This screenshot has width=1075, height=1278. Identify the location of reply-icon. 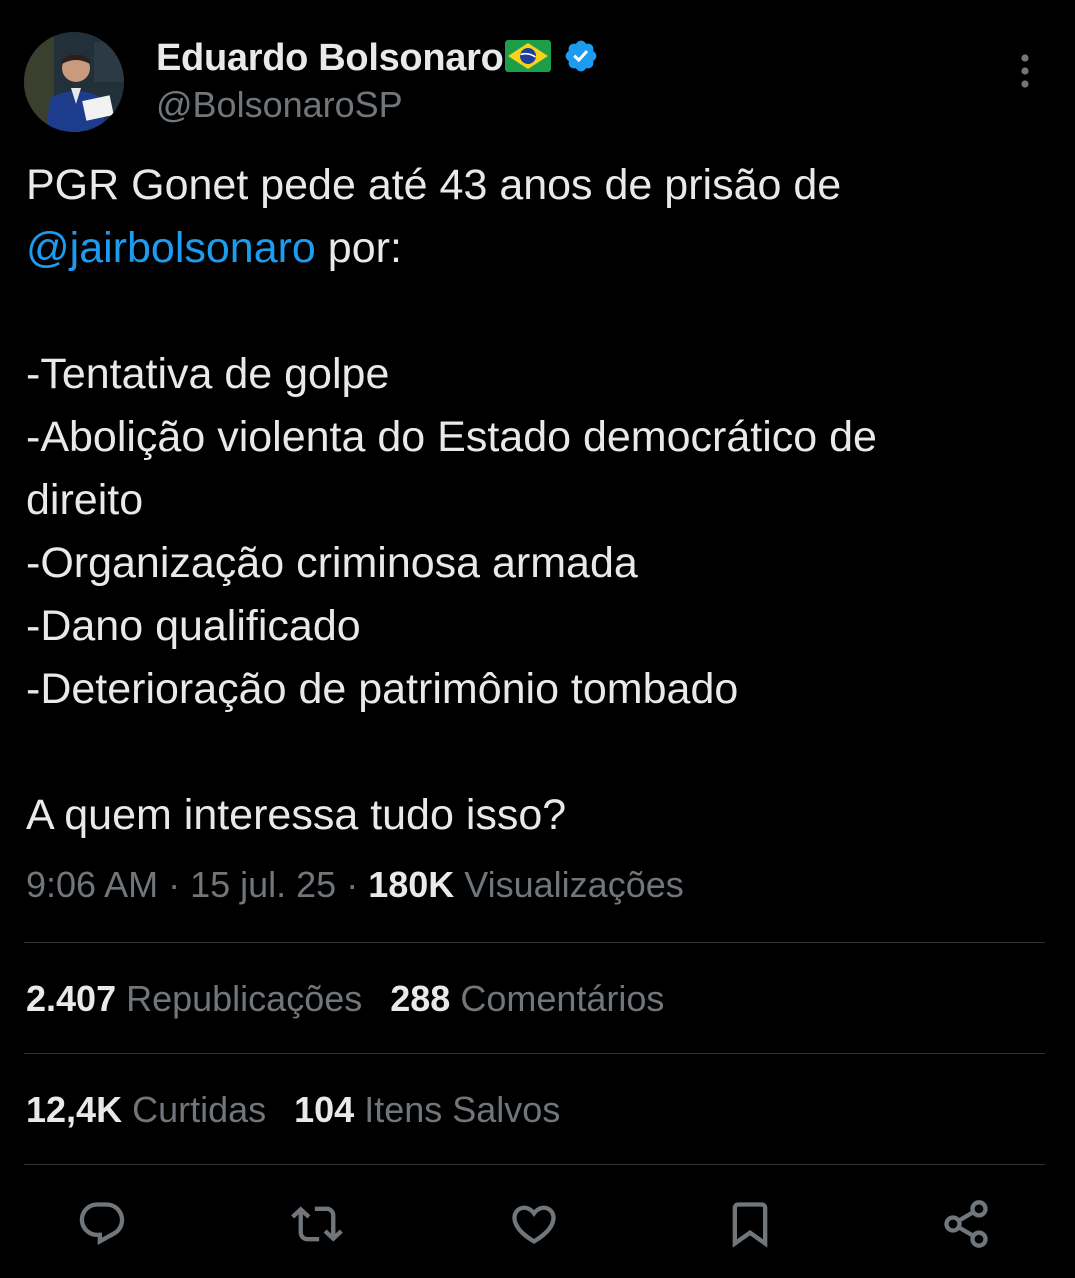
(102, 1224).